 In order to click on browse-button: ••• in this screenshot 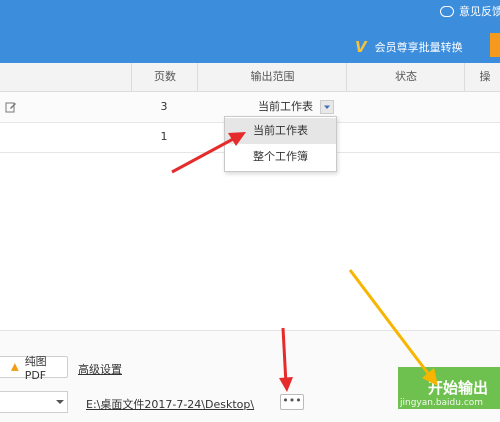, I will do `click(292, 402)`.